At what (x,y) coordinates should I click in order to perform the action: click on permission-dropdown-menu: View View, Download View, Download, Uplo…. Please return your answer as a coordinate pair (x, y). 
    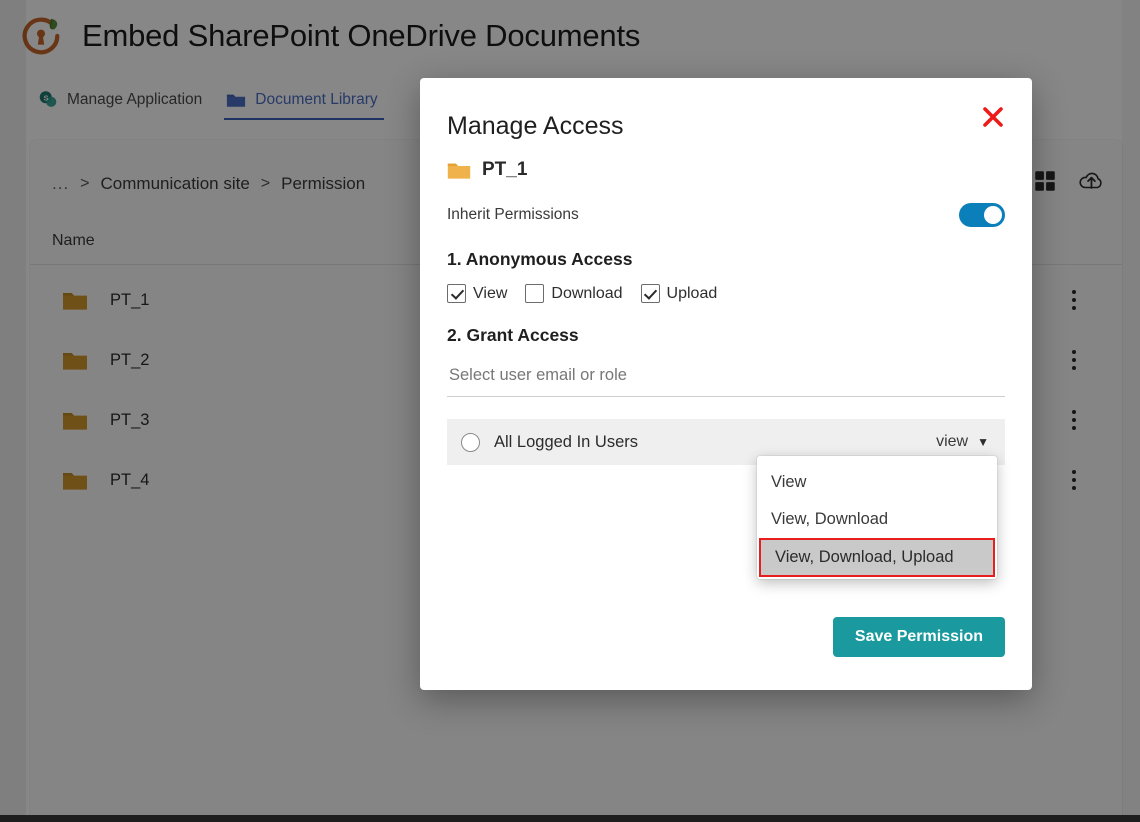
    Looking at the image, I should click on (877, 517).